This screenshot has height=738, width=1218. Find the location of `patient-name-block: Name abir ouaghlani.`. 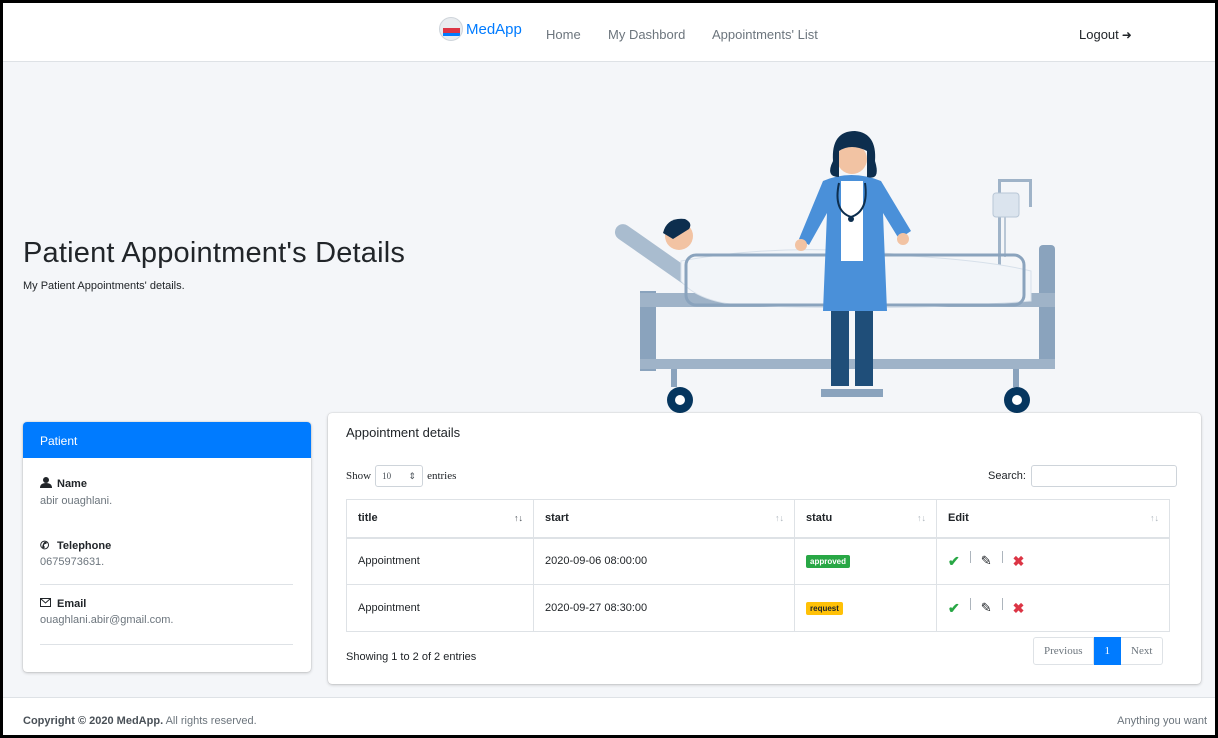

patient-name-block: Name abir ouaghlani. is located at coordinates (166, 492).